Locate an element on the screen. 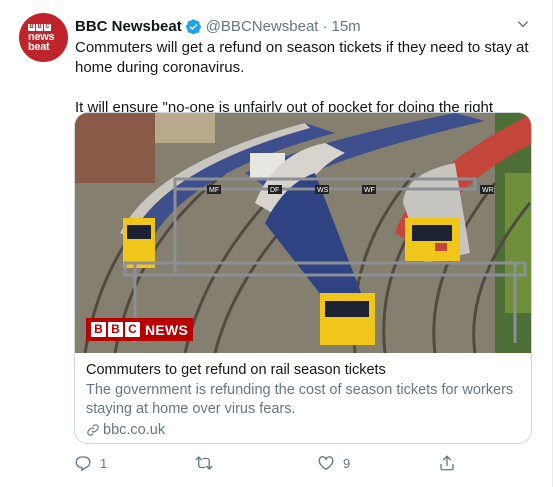 The image size is (553, 487). handle: @BBCNewsbeat is located at coordinates (262, 26).